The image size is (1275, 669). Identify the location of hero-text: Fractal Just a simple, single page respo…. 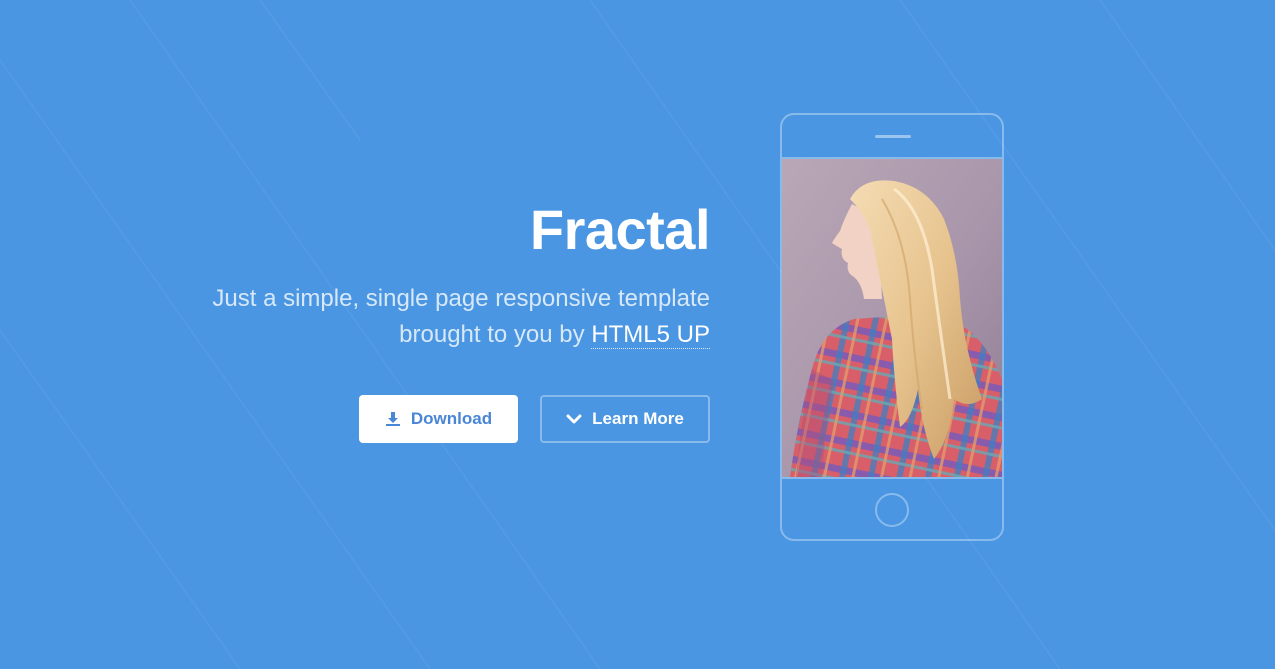
(450, 274).